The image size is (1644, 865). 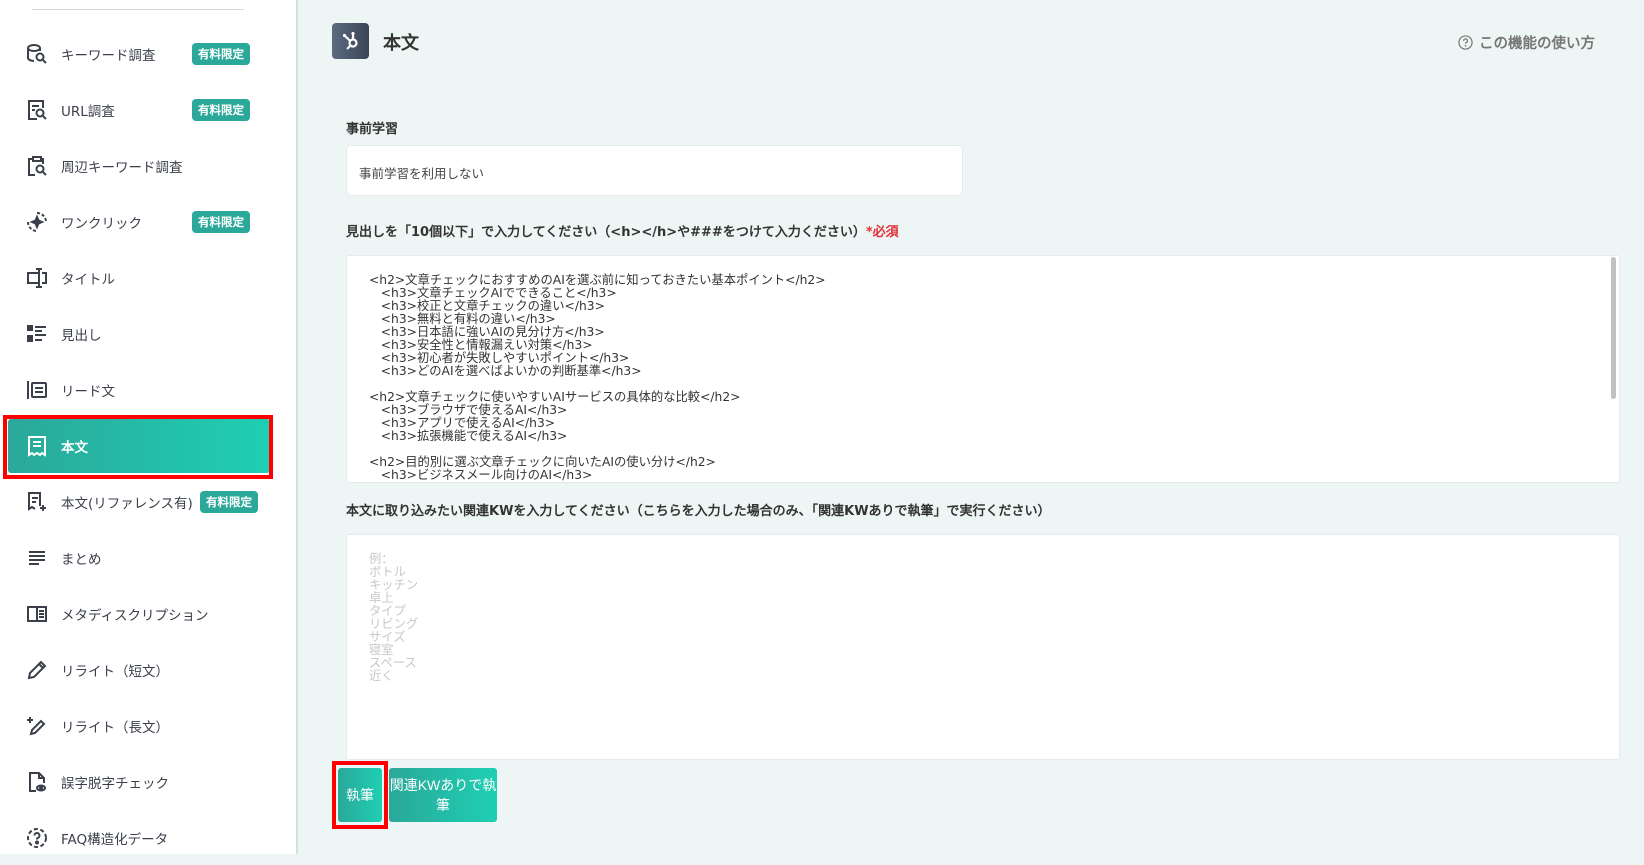 What do you see at coordinates (443, 795) in the screenshot?
I see `write-with-kw-button: 関連KWありで執筆` at bounding box center [443, 795].